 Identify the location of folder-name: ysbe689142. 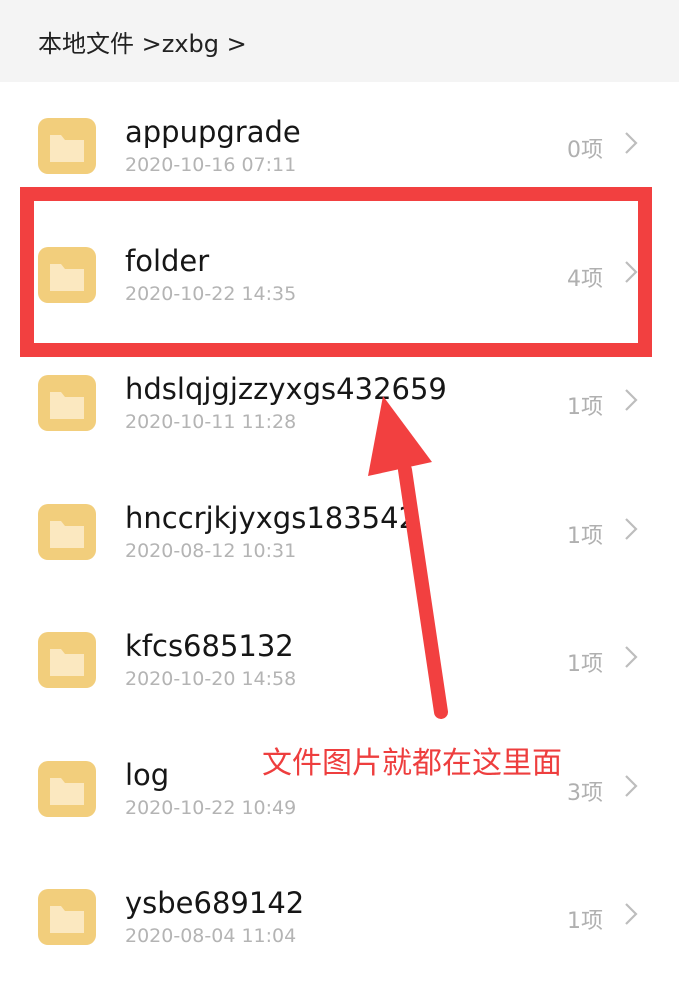
(215, 903).